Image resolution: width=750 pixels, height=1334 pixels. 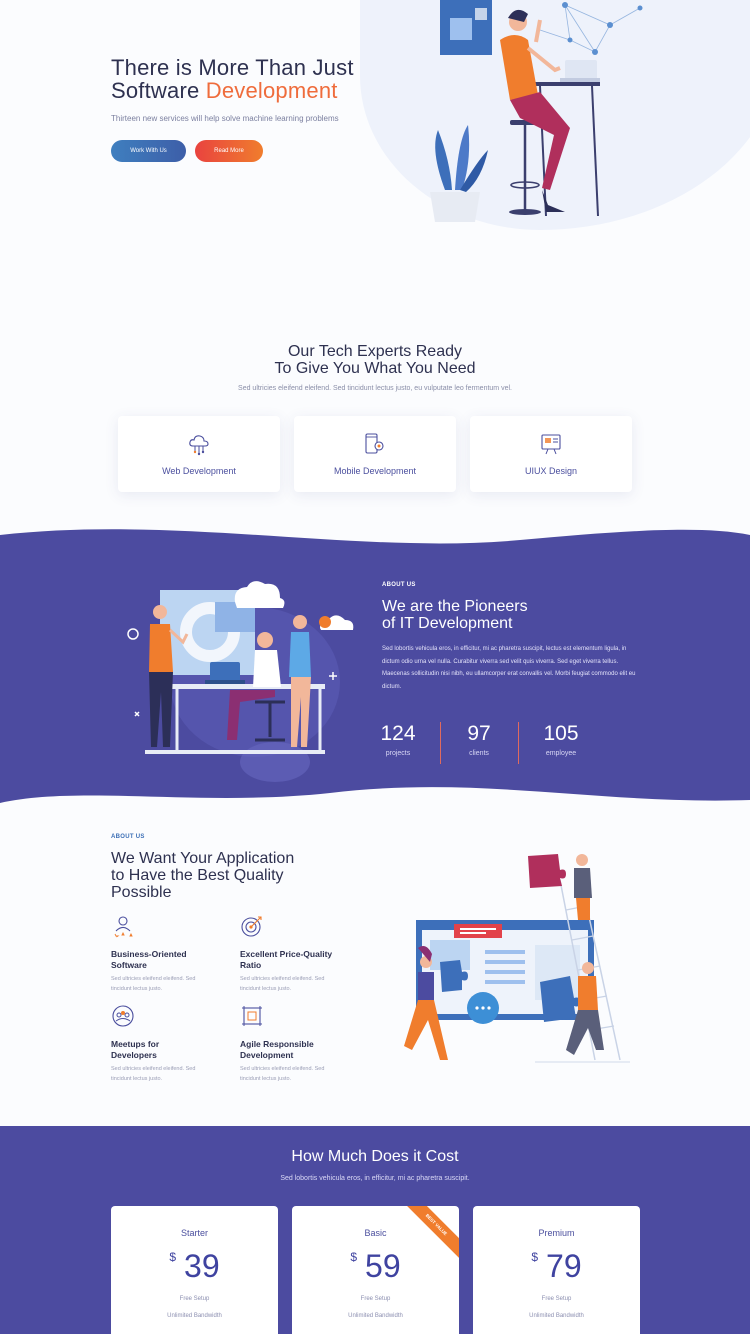 I want to click on frame-icon, so click(x=252, y=1016).